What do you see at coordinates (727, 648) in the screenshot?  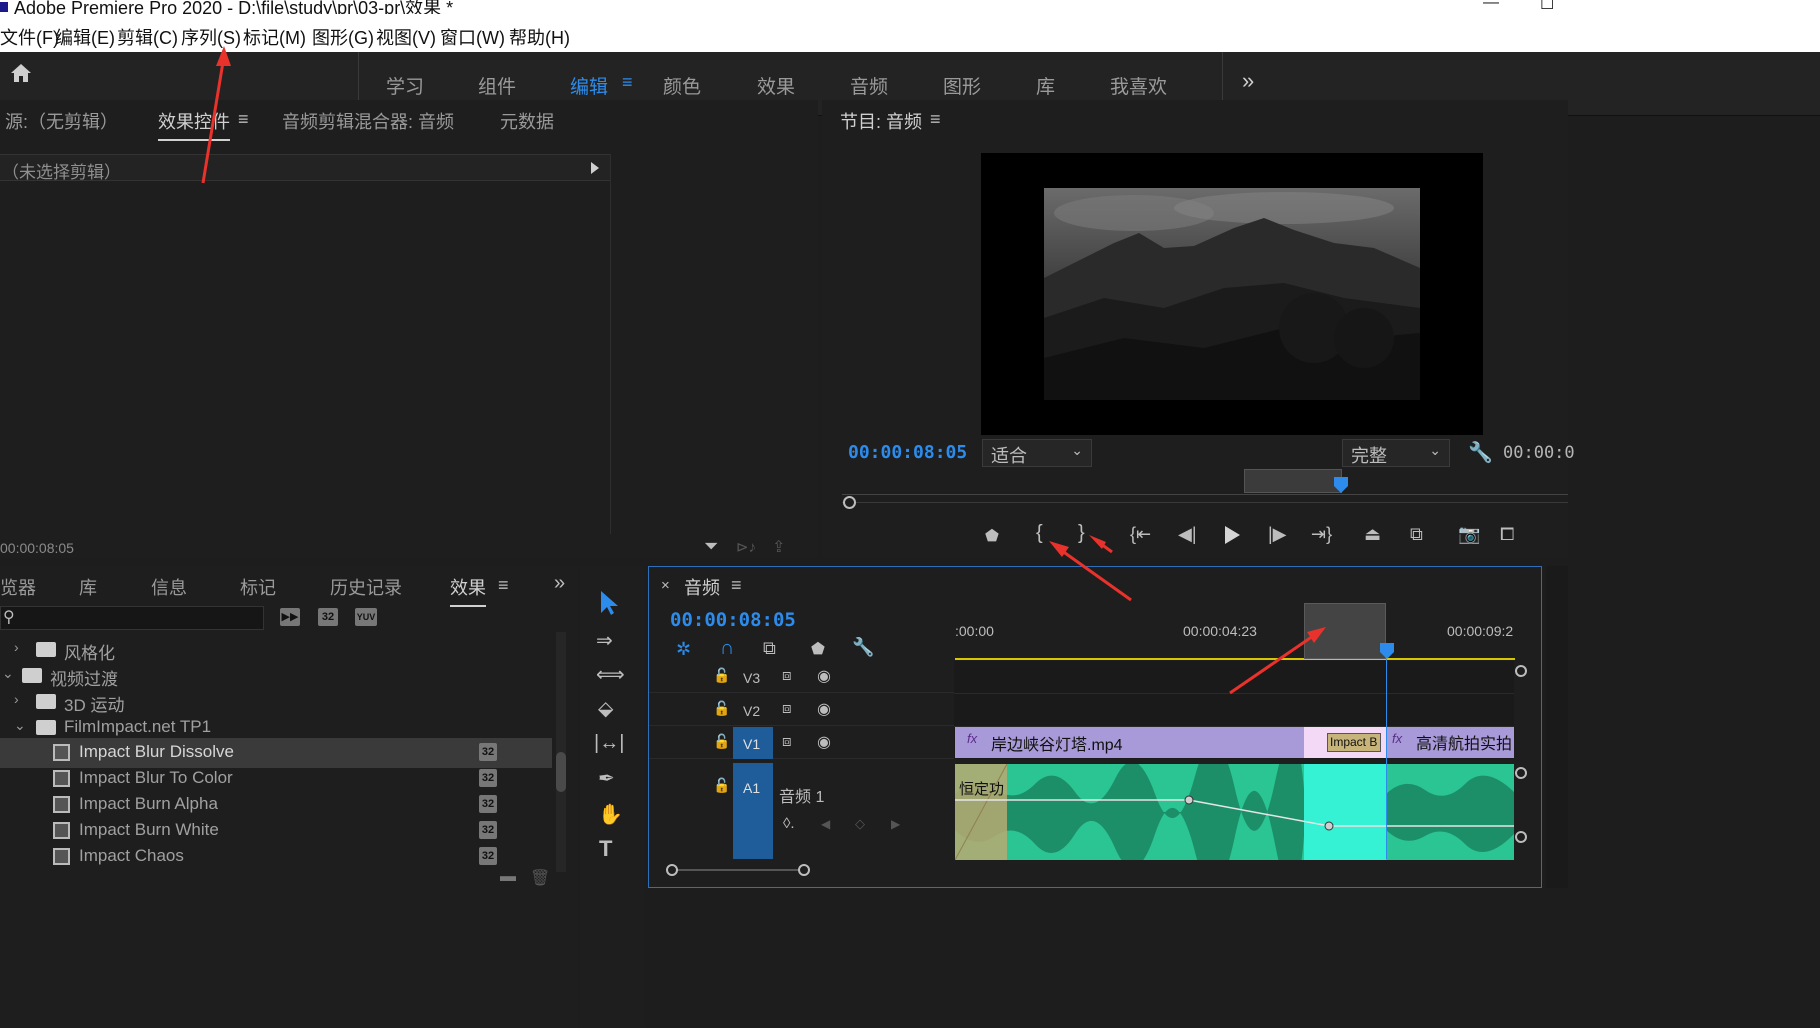 I see `snap-magnet-icon: ∩` at bounding box center [727, 648].